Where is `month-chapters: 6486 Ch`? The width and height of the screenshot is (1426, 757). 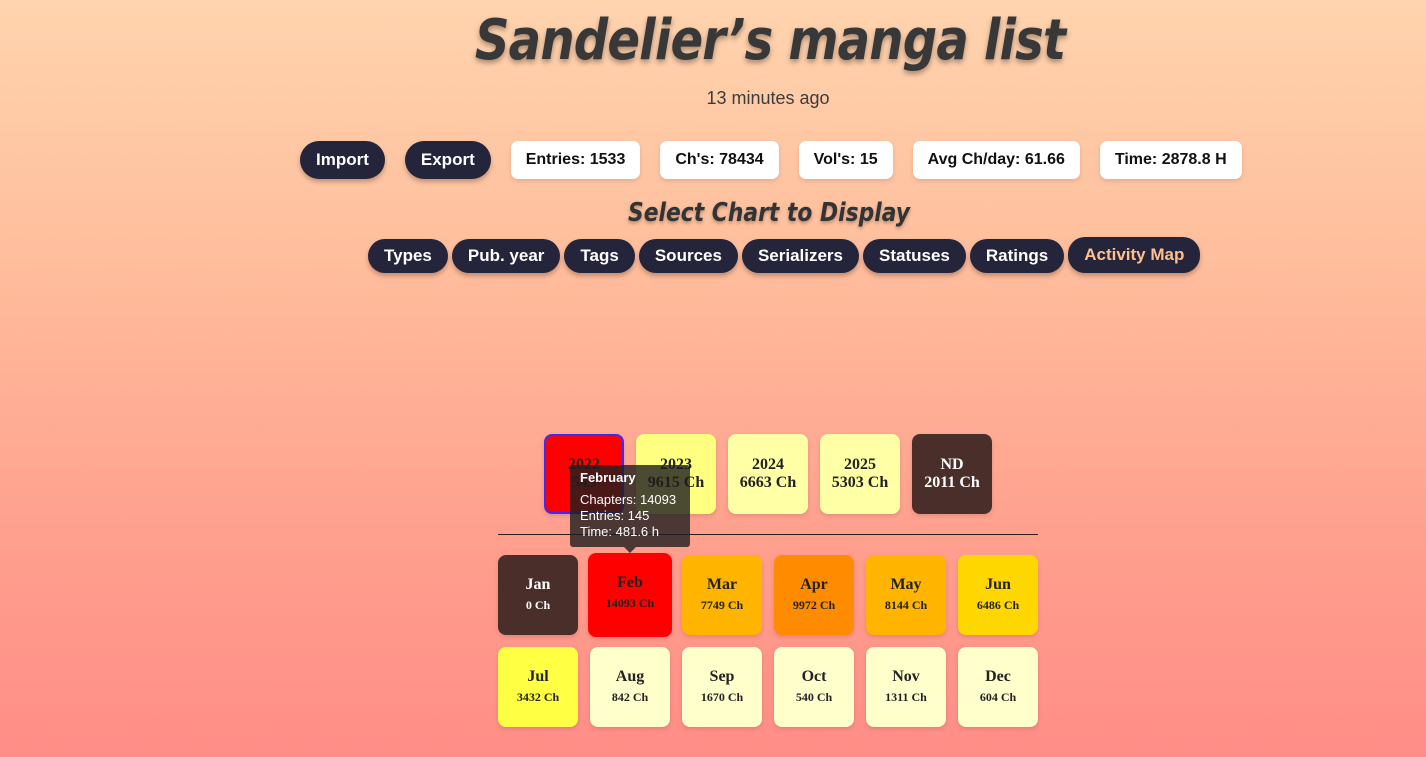
month-chapters: 6486 Ch is located at coordinates (998, 605).